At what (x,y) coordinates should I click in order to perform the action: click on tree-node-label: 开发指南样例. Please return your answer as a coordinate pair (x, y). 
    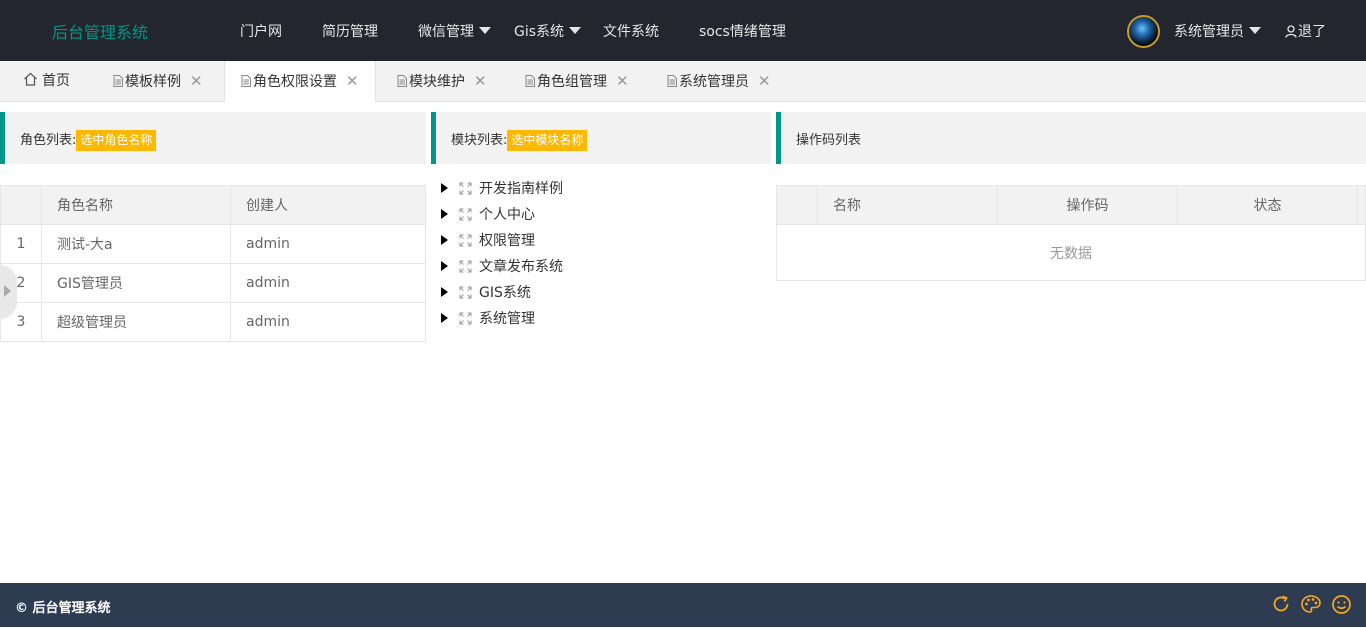
    Looking at the image, I should click on (521, 189).